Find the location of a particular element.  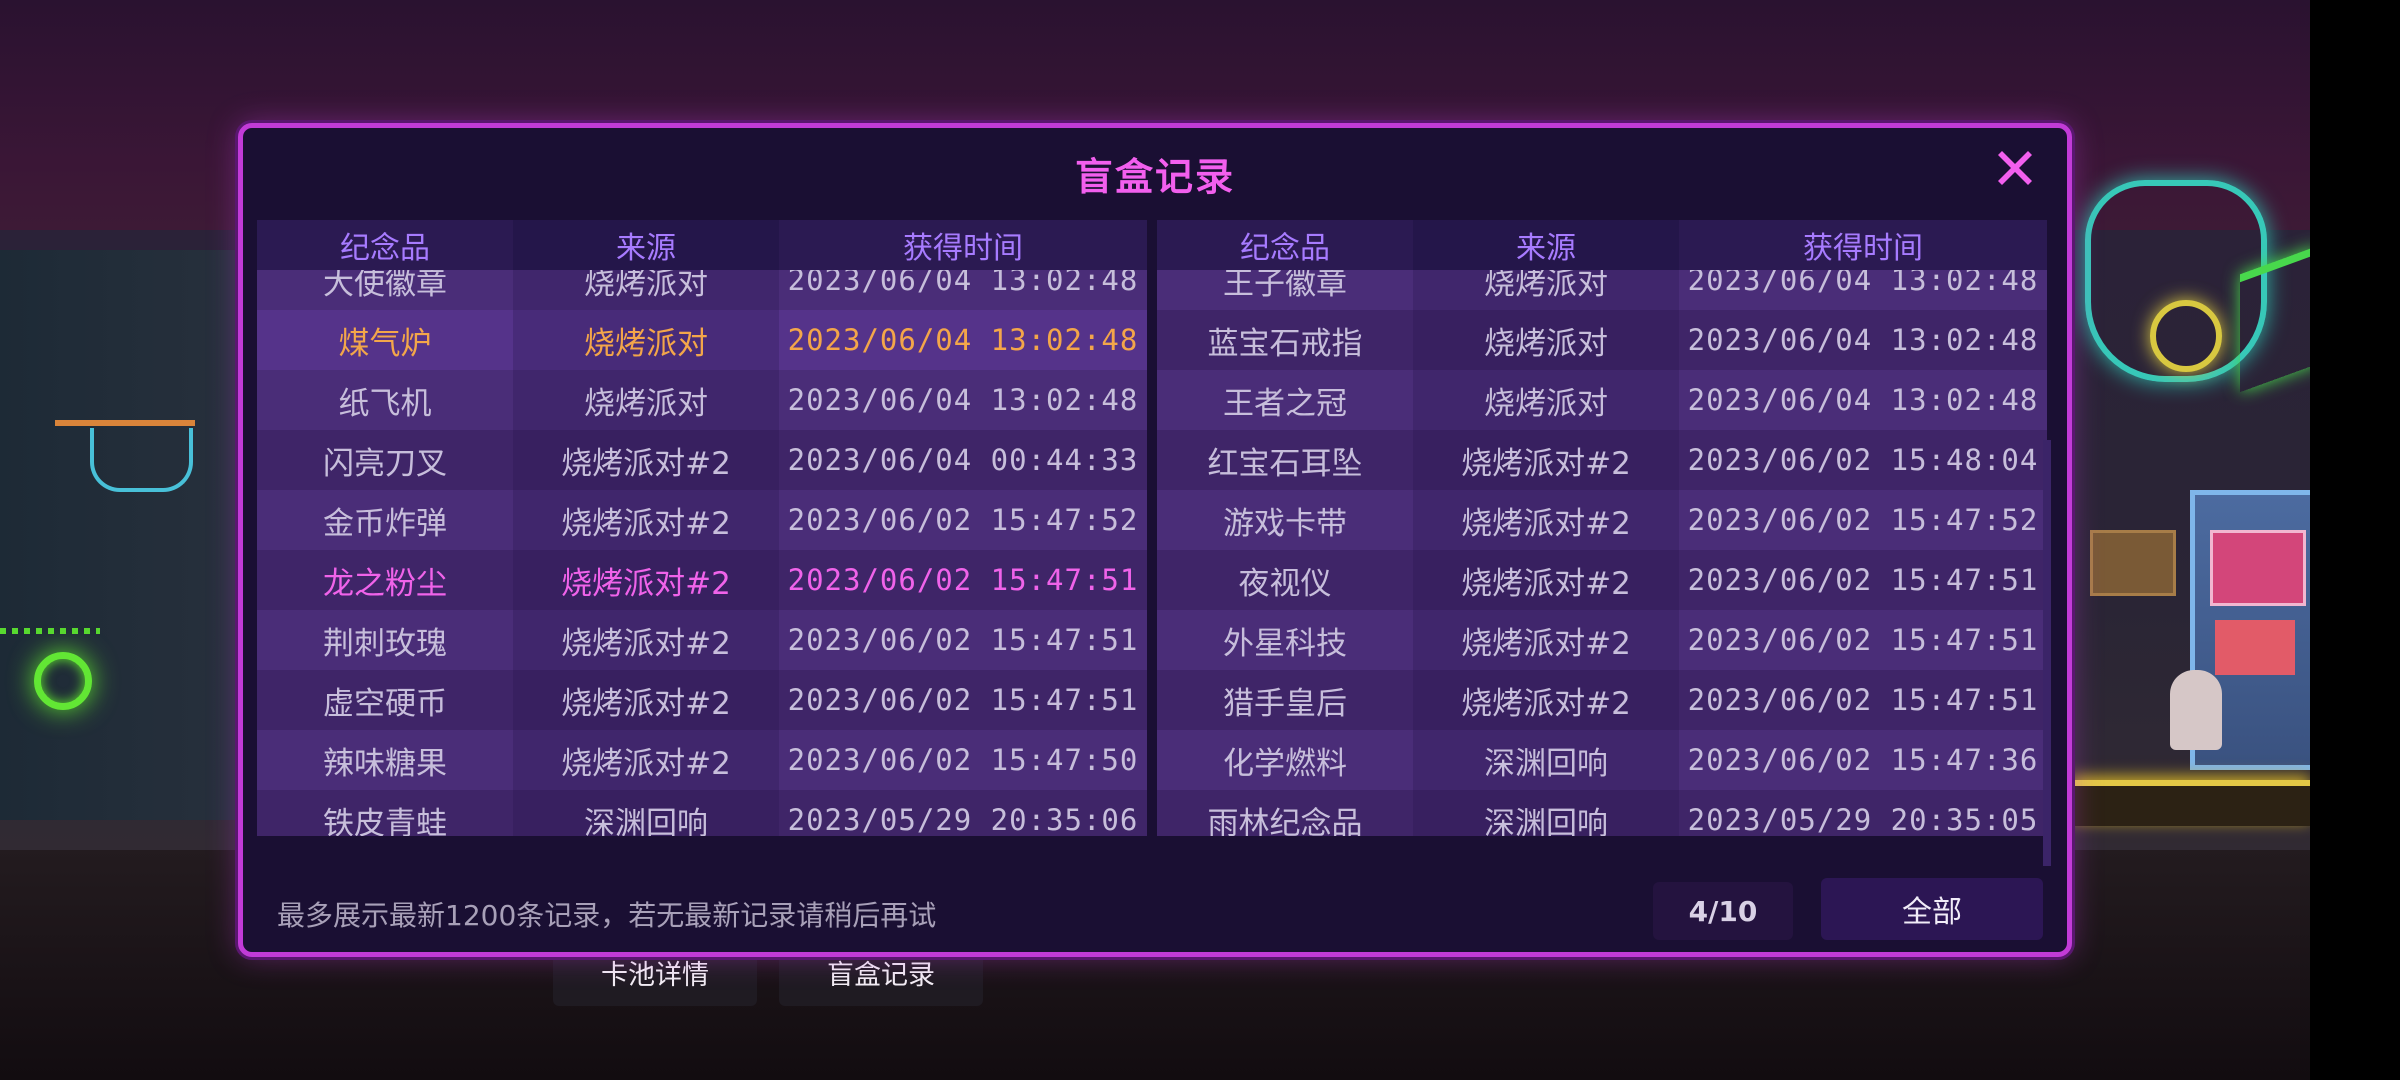

table-row: 辣味糖果 烧烤派对#2 2023/06/02 15:47:50 is located at coordinates (702, 760).